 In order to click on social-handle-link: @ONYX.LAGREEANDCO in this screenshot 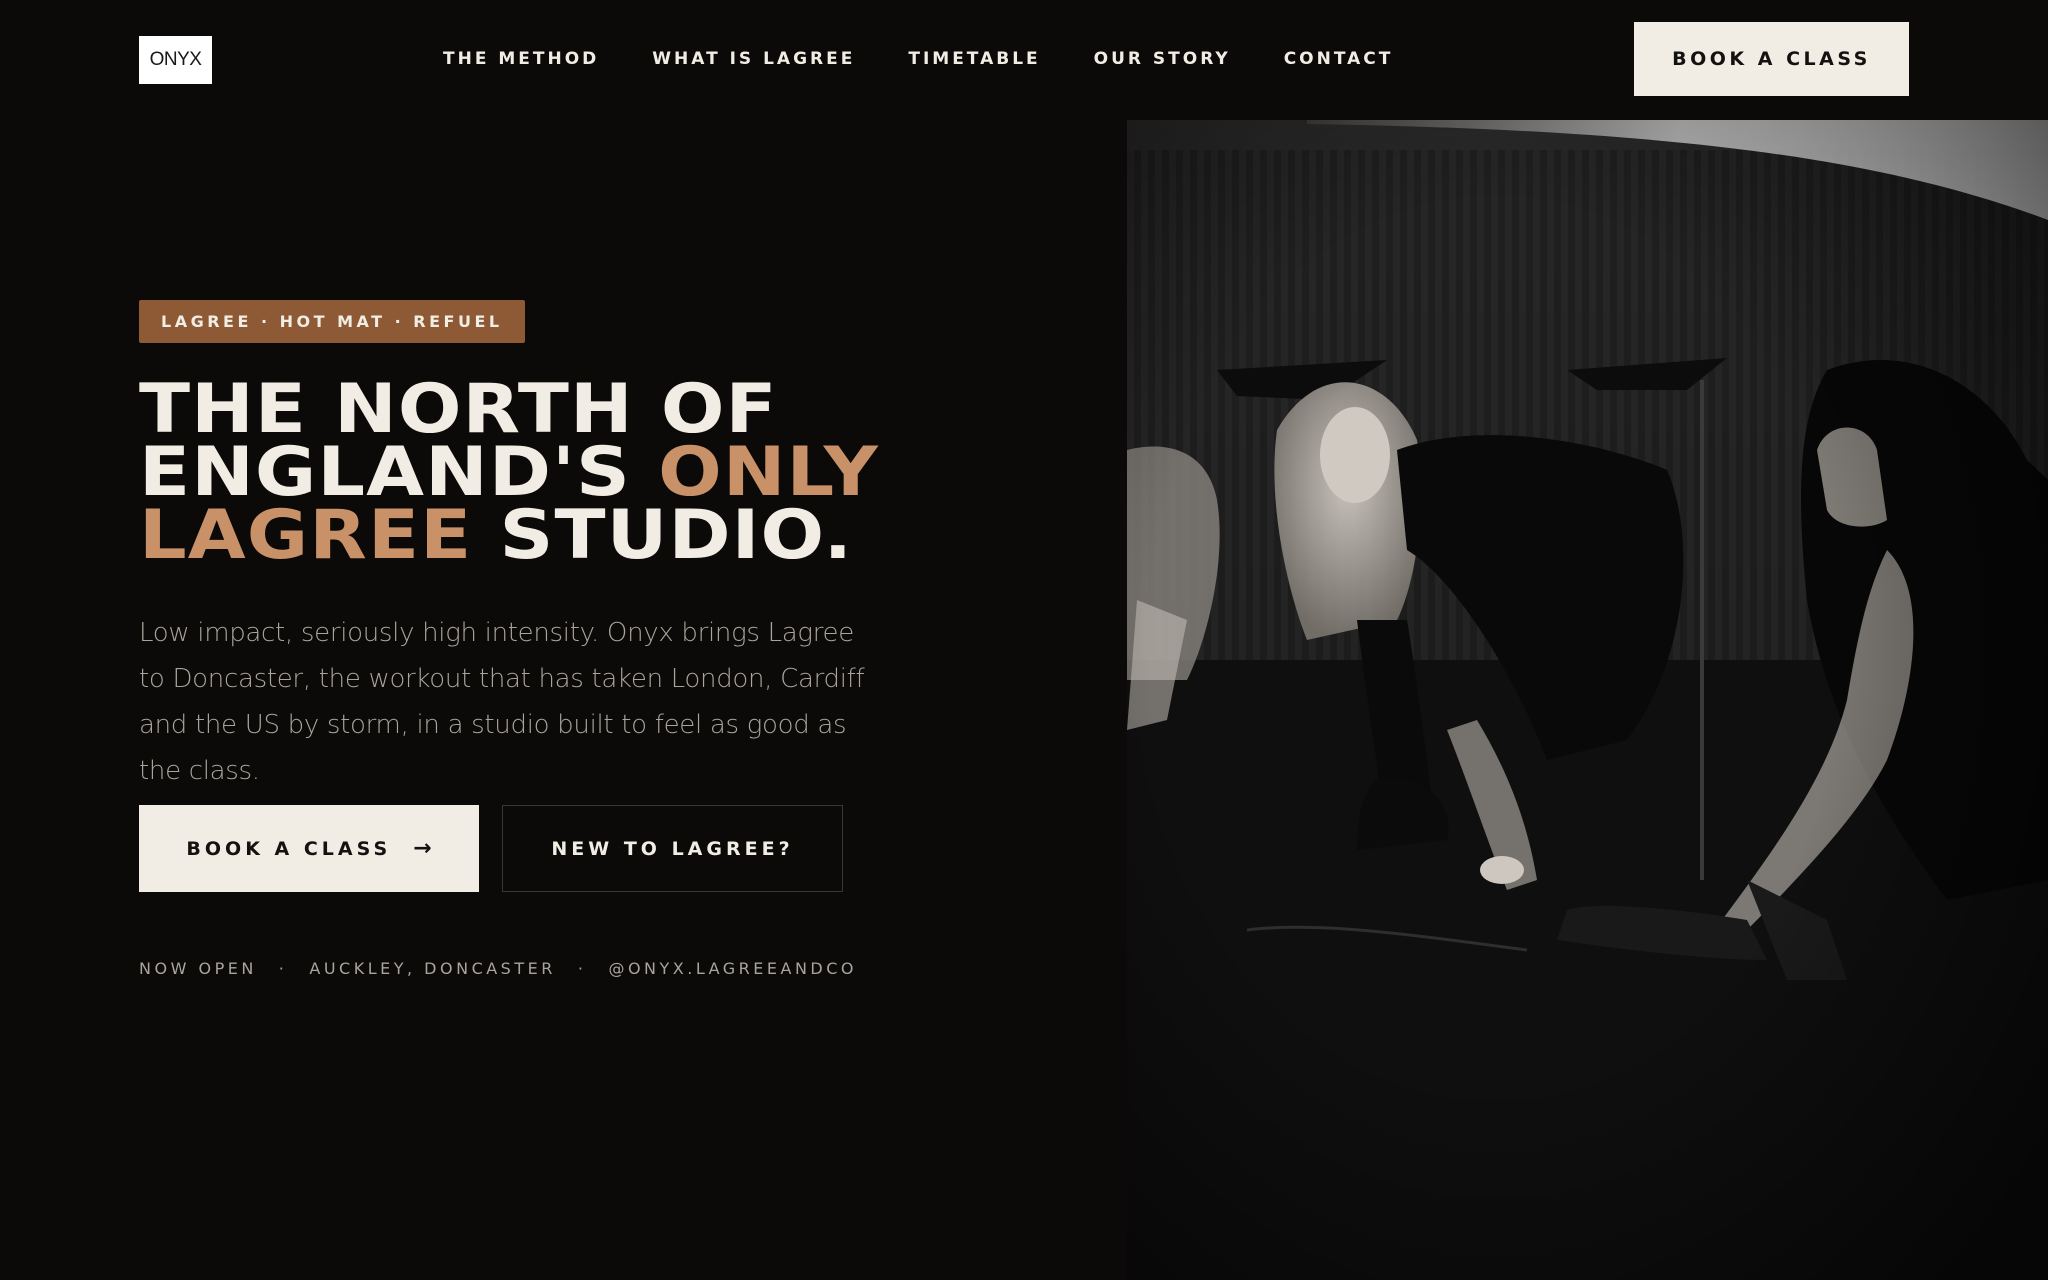, I will do `click(732, 968)`.